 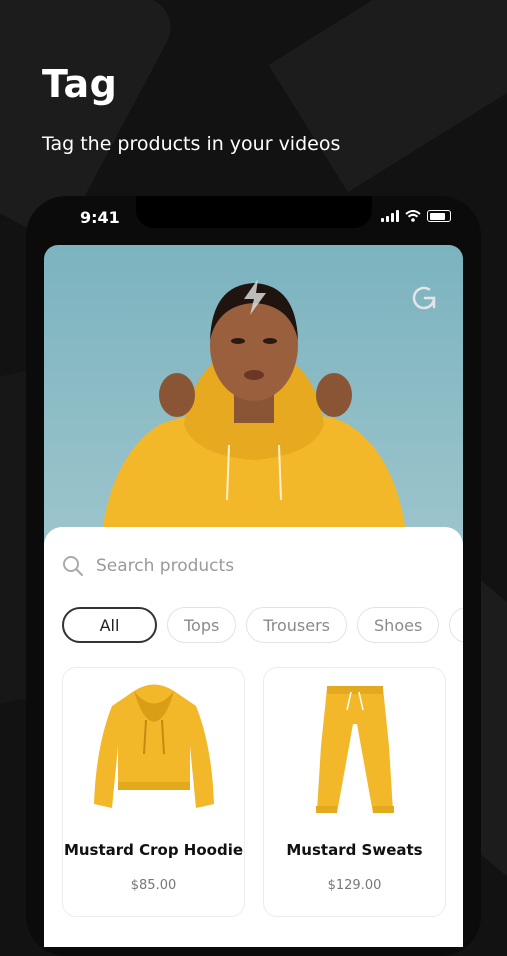 What do you see at coordinates (254, 212) in the screenshot?
I see `phone-notch` at bounding box center [254, 212].